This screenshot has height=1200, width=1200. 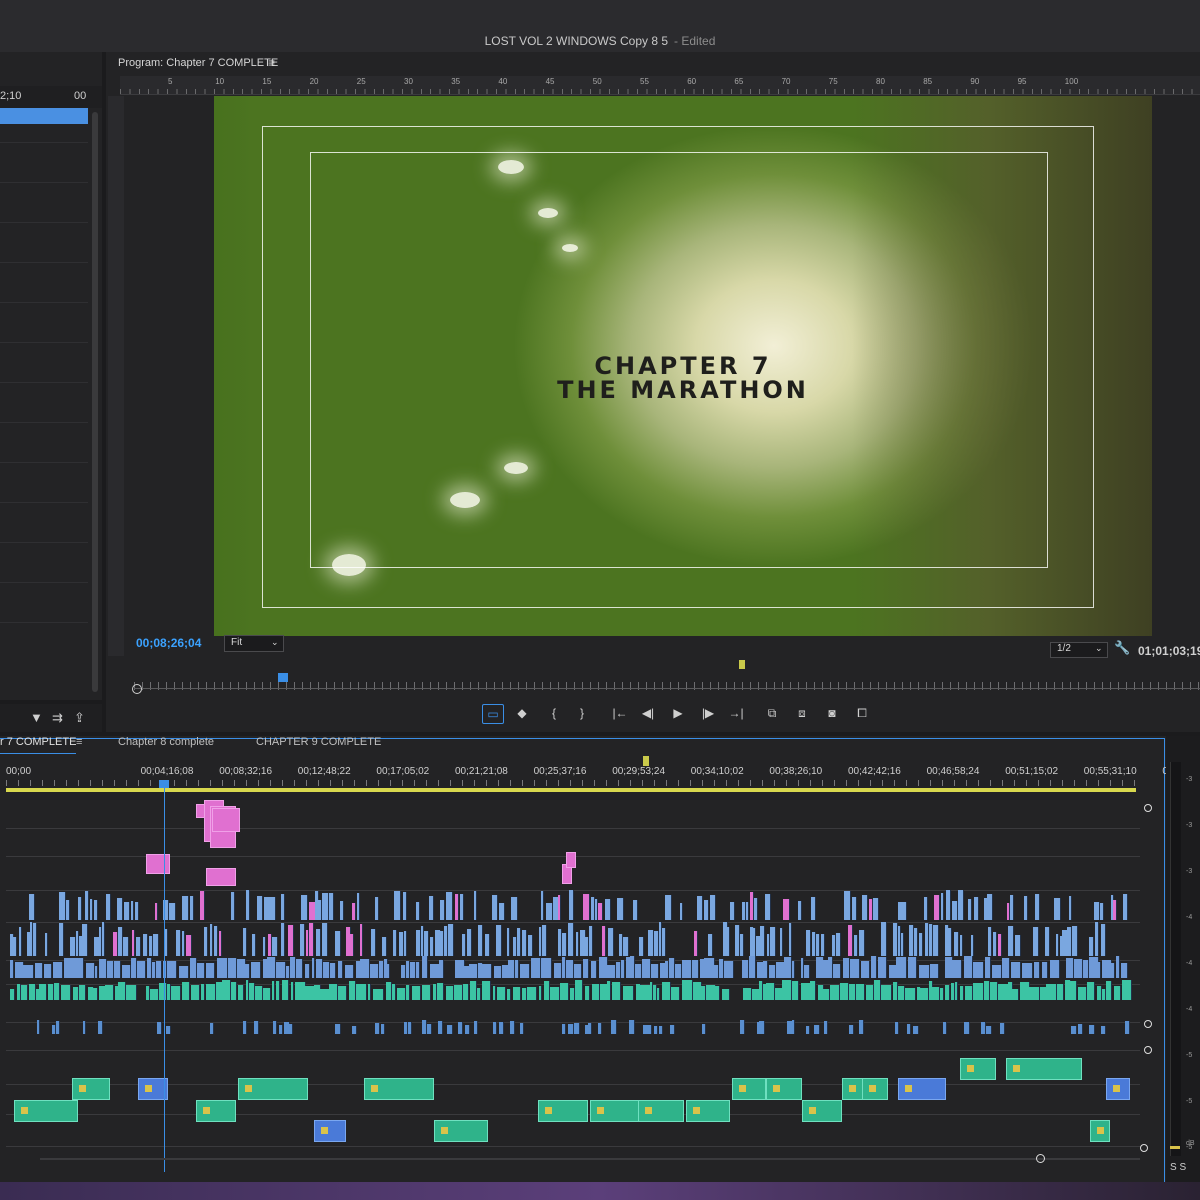 I want to click on panel-menu-icon: ≡, so click(x=271, y=63).